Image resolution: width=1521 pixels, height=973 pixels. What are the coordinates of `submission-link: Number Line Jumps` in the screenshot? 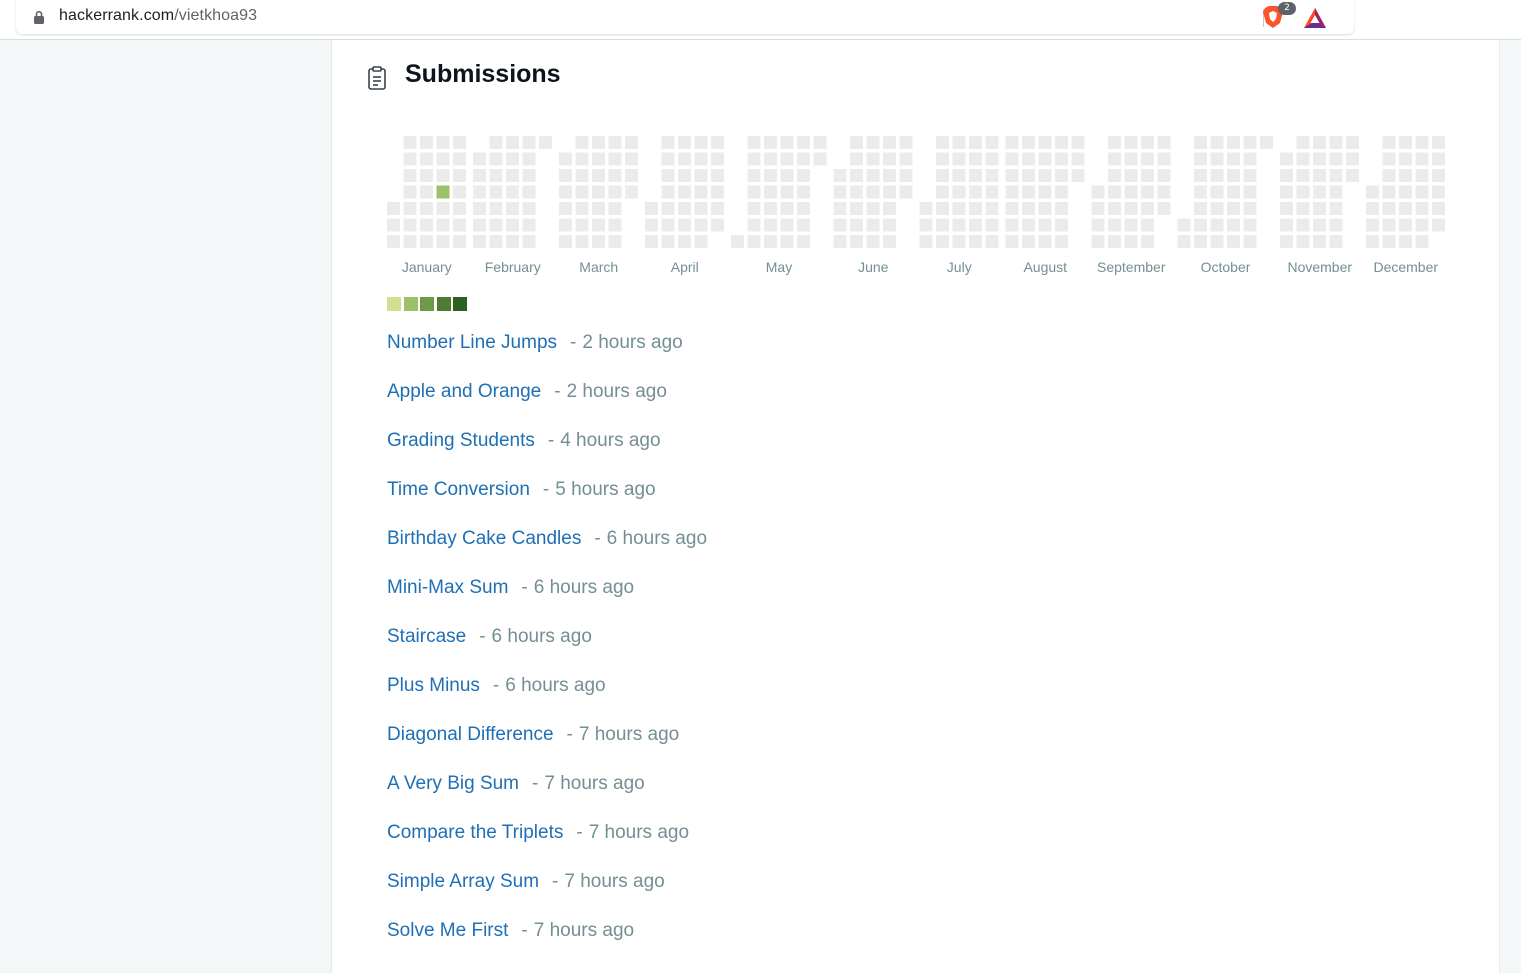 It's located at (472, 342).